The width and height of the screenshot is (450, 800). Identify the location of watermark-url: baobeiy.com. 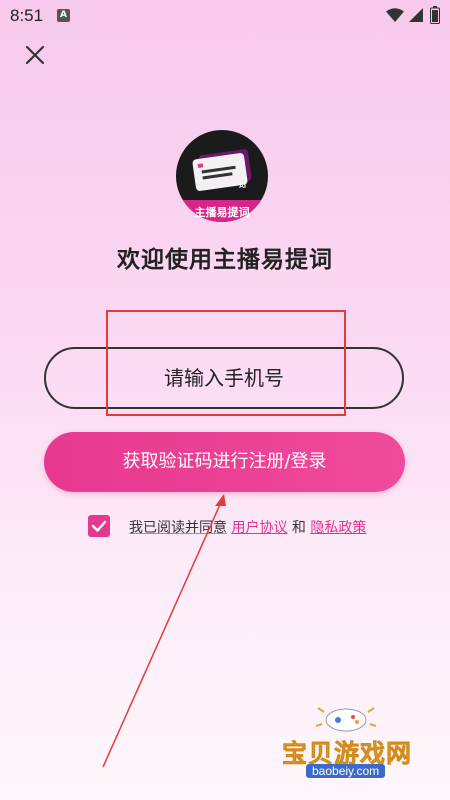
(346, 771).